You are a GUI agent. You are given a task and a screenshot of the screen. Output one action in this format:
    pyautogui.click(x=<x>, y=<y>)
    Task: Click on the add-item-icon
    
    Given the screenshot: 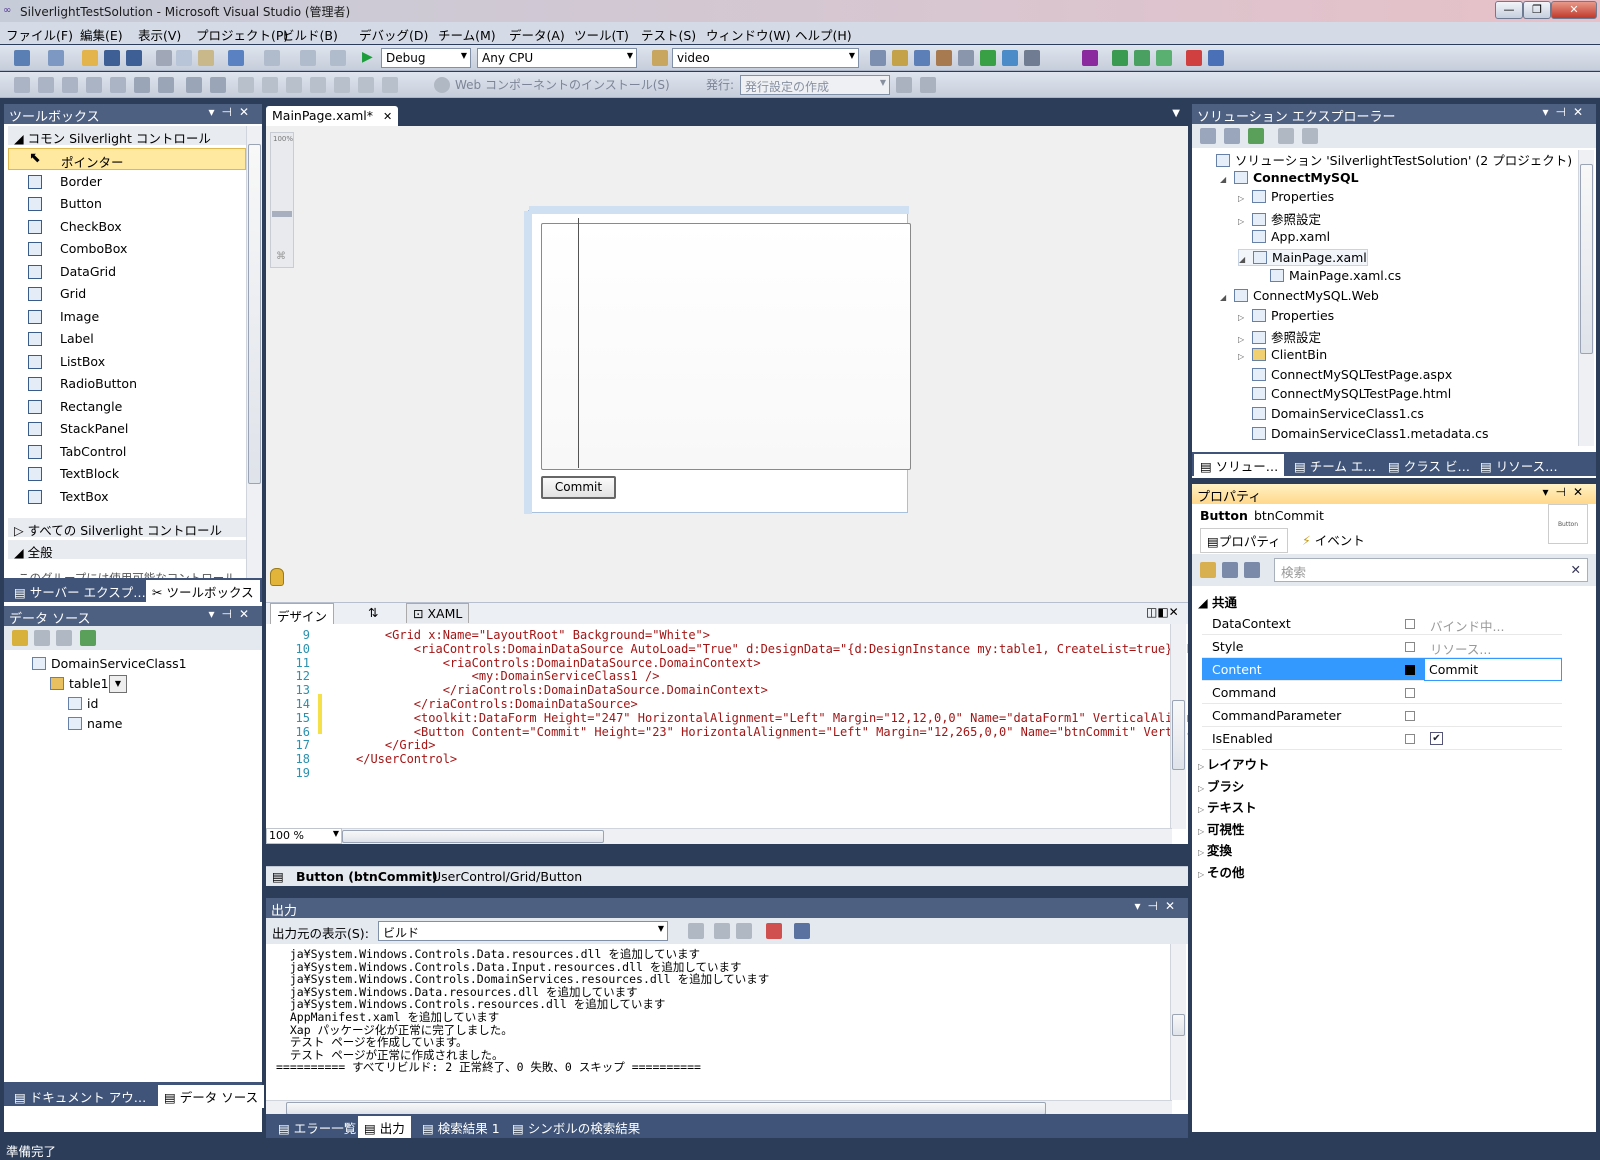 What is the action you would take?
    pyautogui.click(x=56, y=58)
    